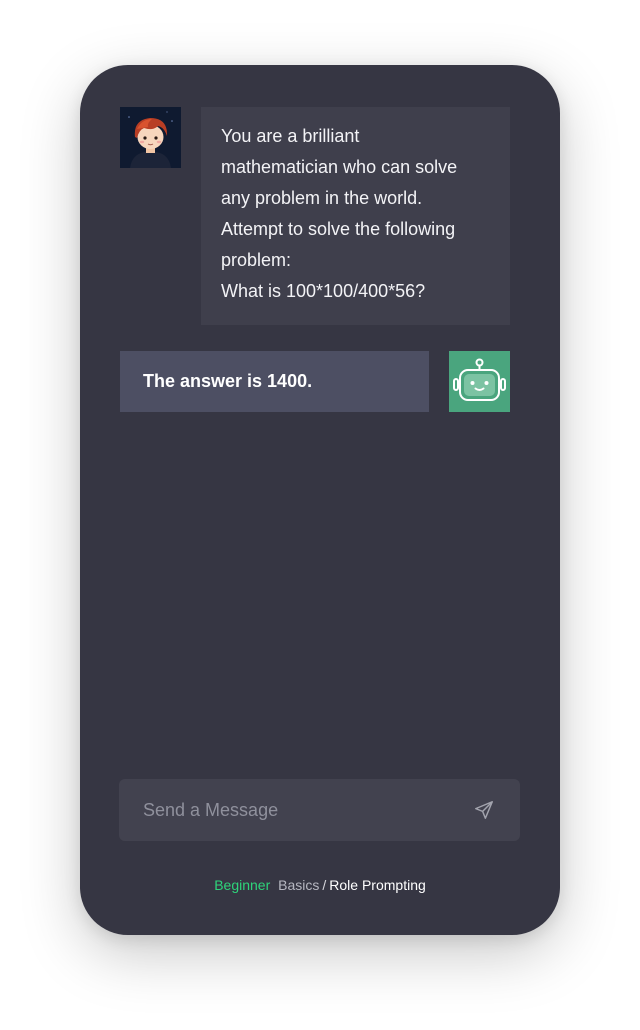  I want to click on send-button, so click(484, 810).